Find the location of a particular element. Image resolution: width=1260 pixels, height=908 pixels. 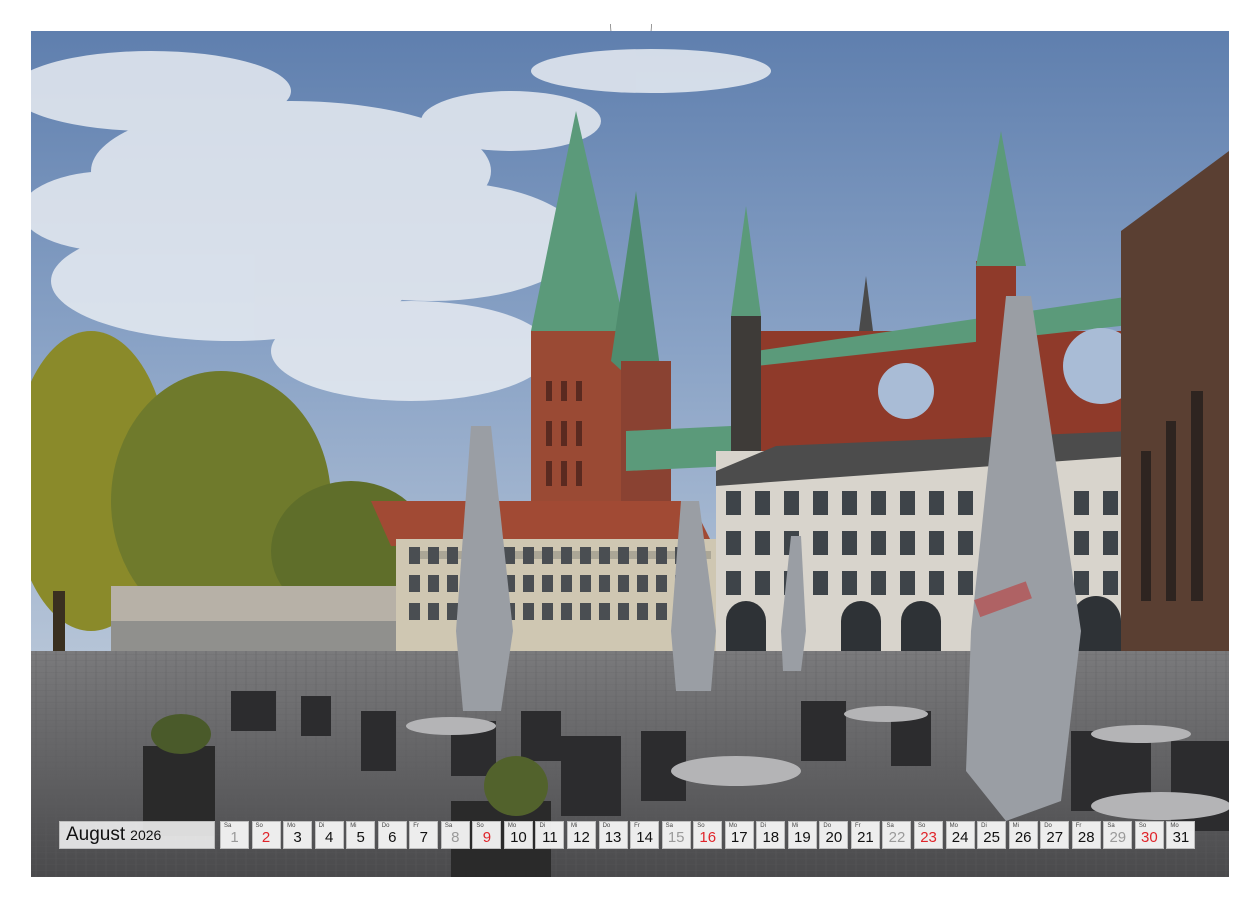

day-cell: Sa 1 is located at coordinates (234, 835).